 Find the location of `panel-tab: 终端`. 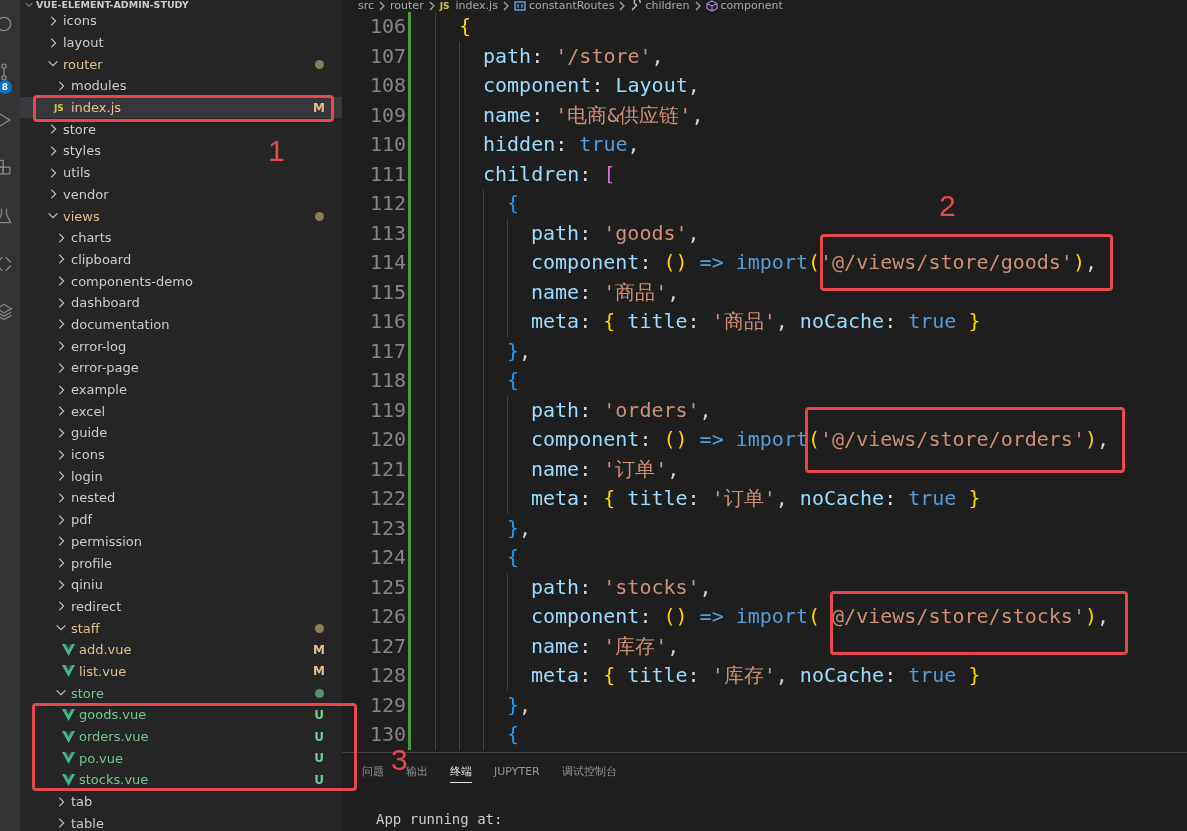

panel-tab: 终端 is located at coordinates (461, 771).